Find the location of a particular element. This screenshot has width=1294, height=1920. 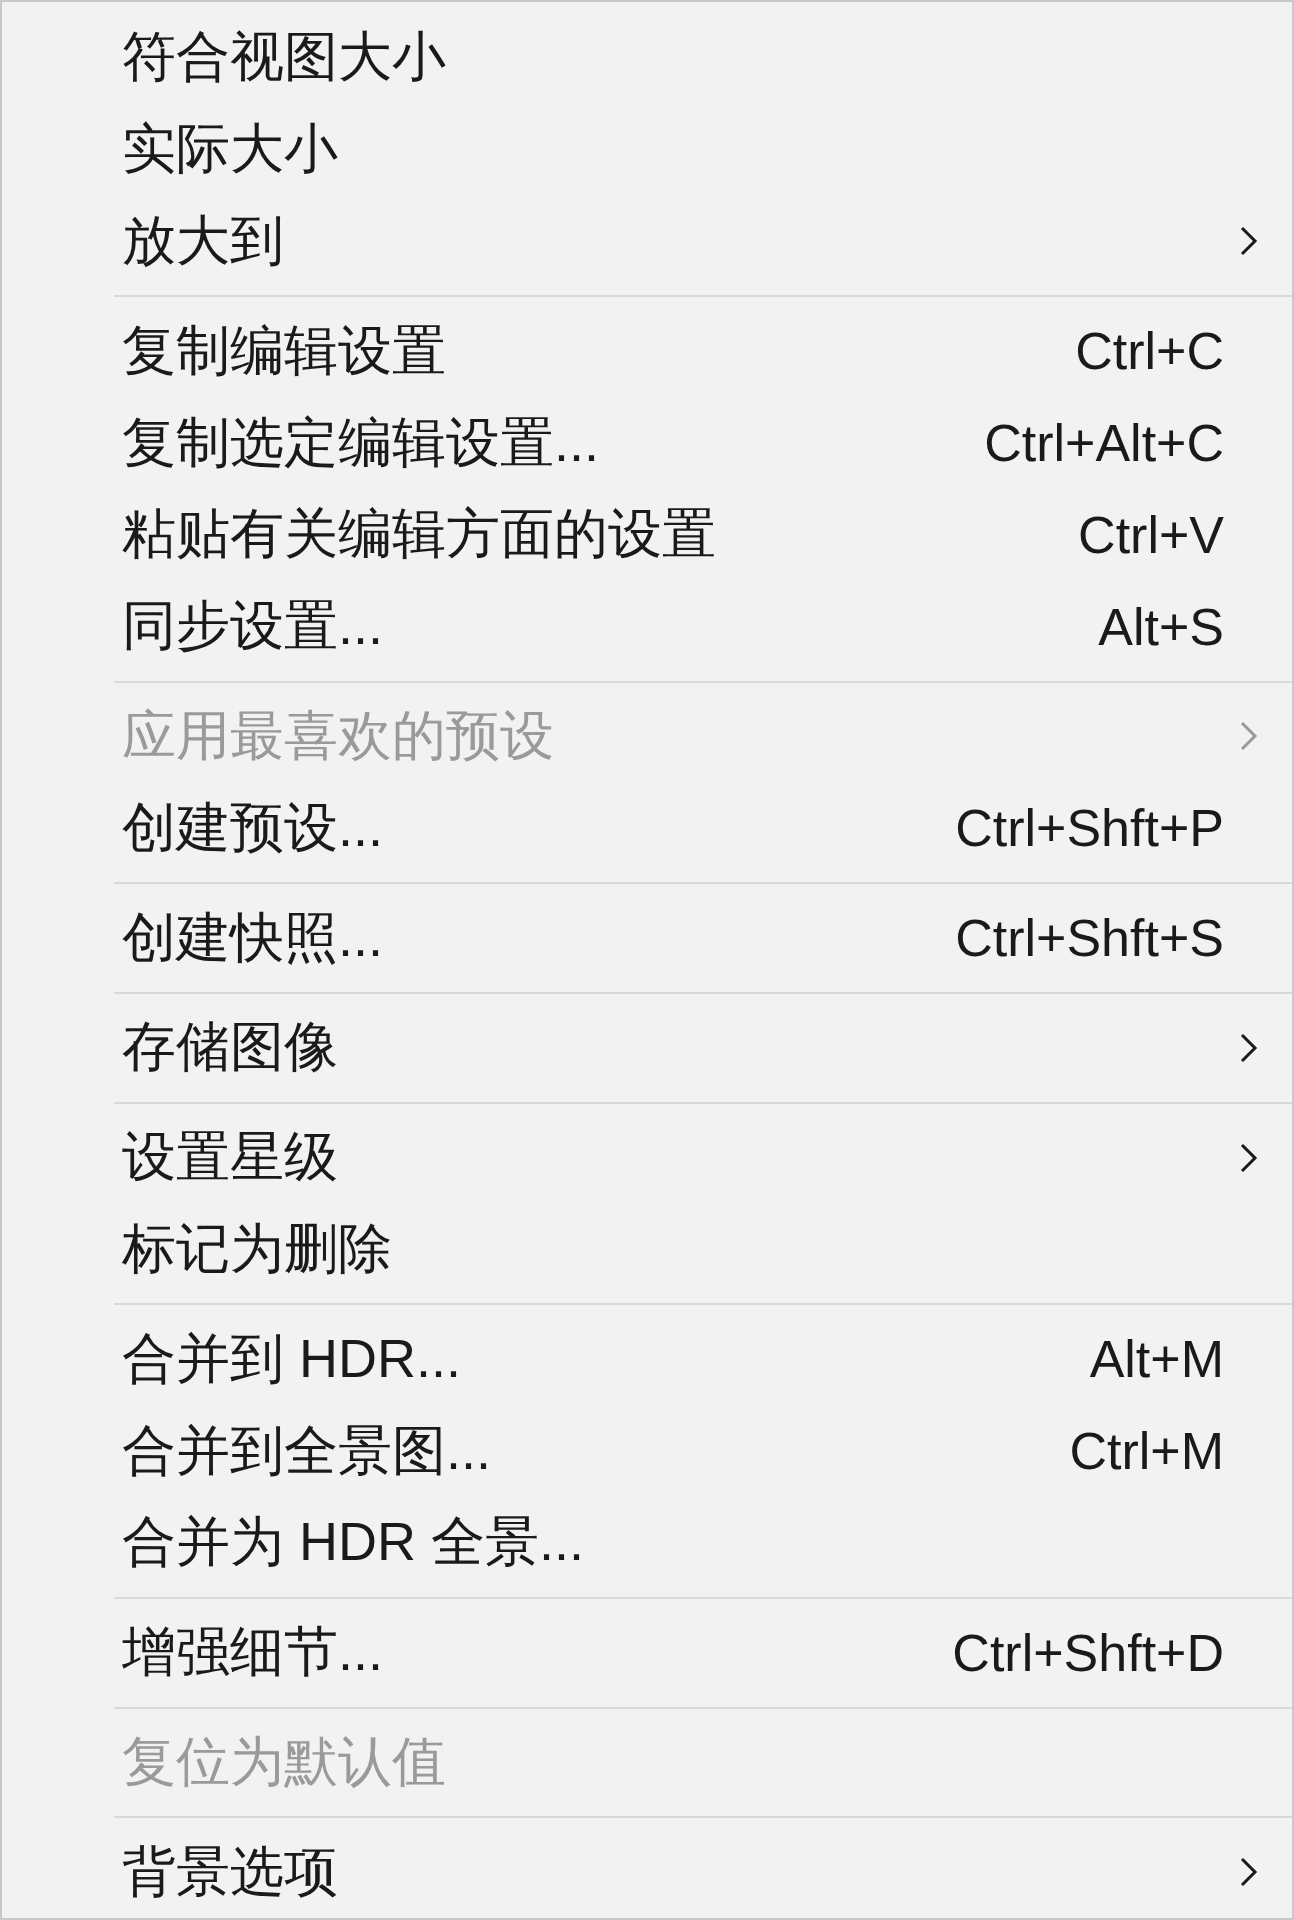

menu-item: 创建预设... Ctrl+Shft+P is located at coordinates (647, 828).